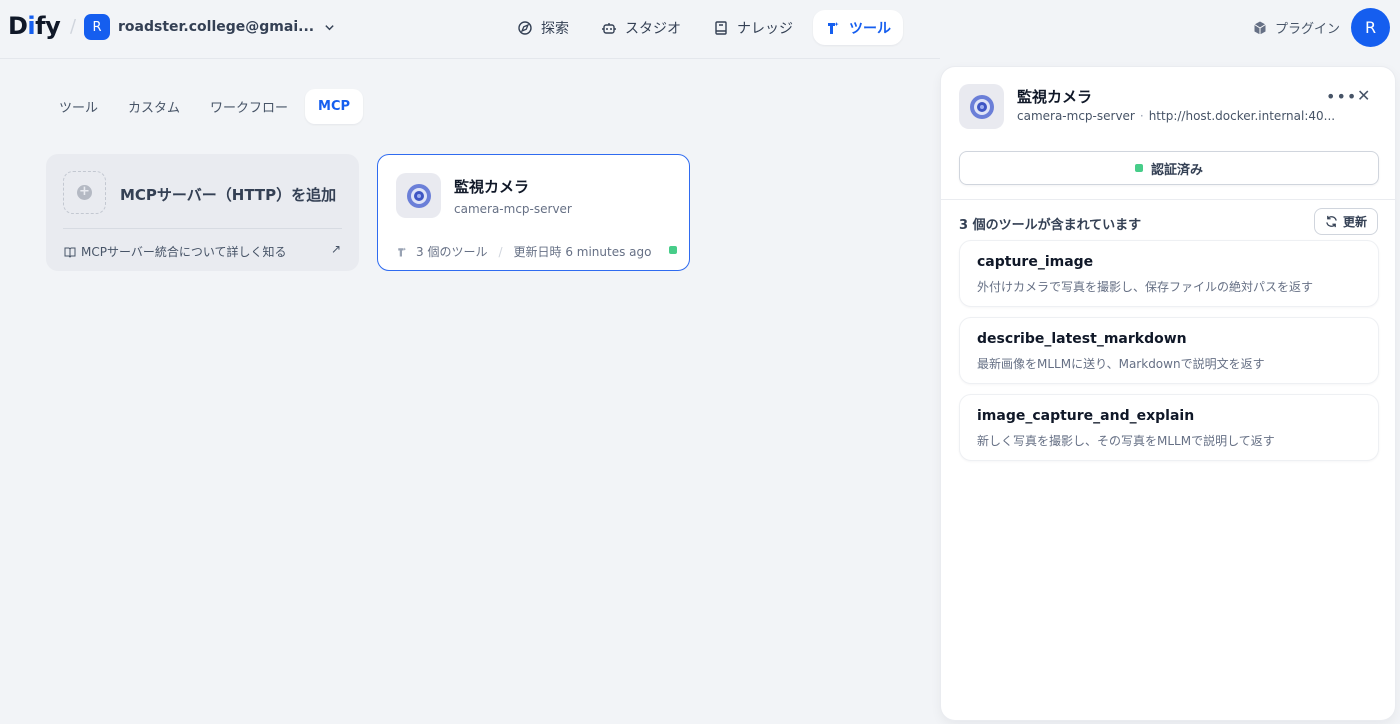 The height and width of the screenshot is (724, 1400). Describe the element at coordinates (1296, 27) in the screenshot. I see `plugin-button: プラグイン` at that location.